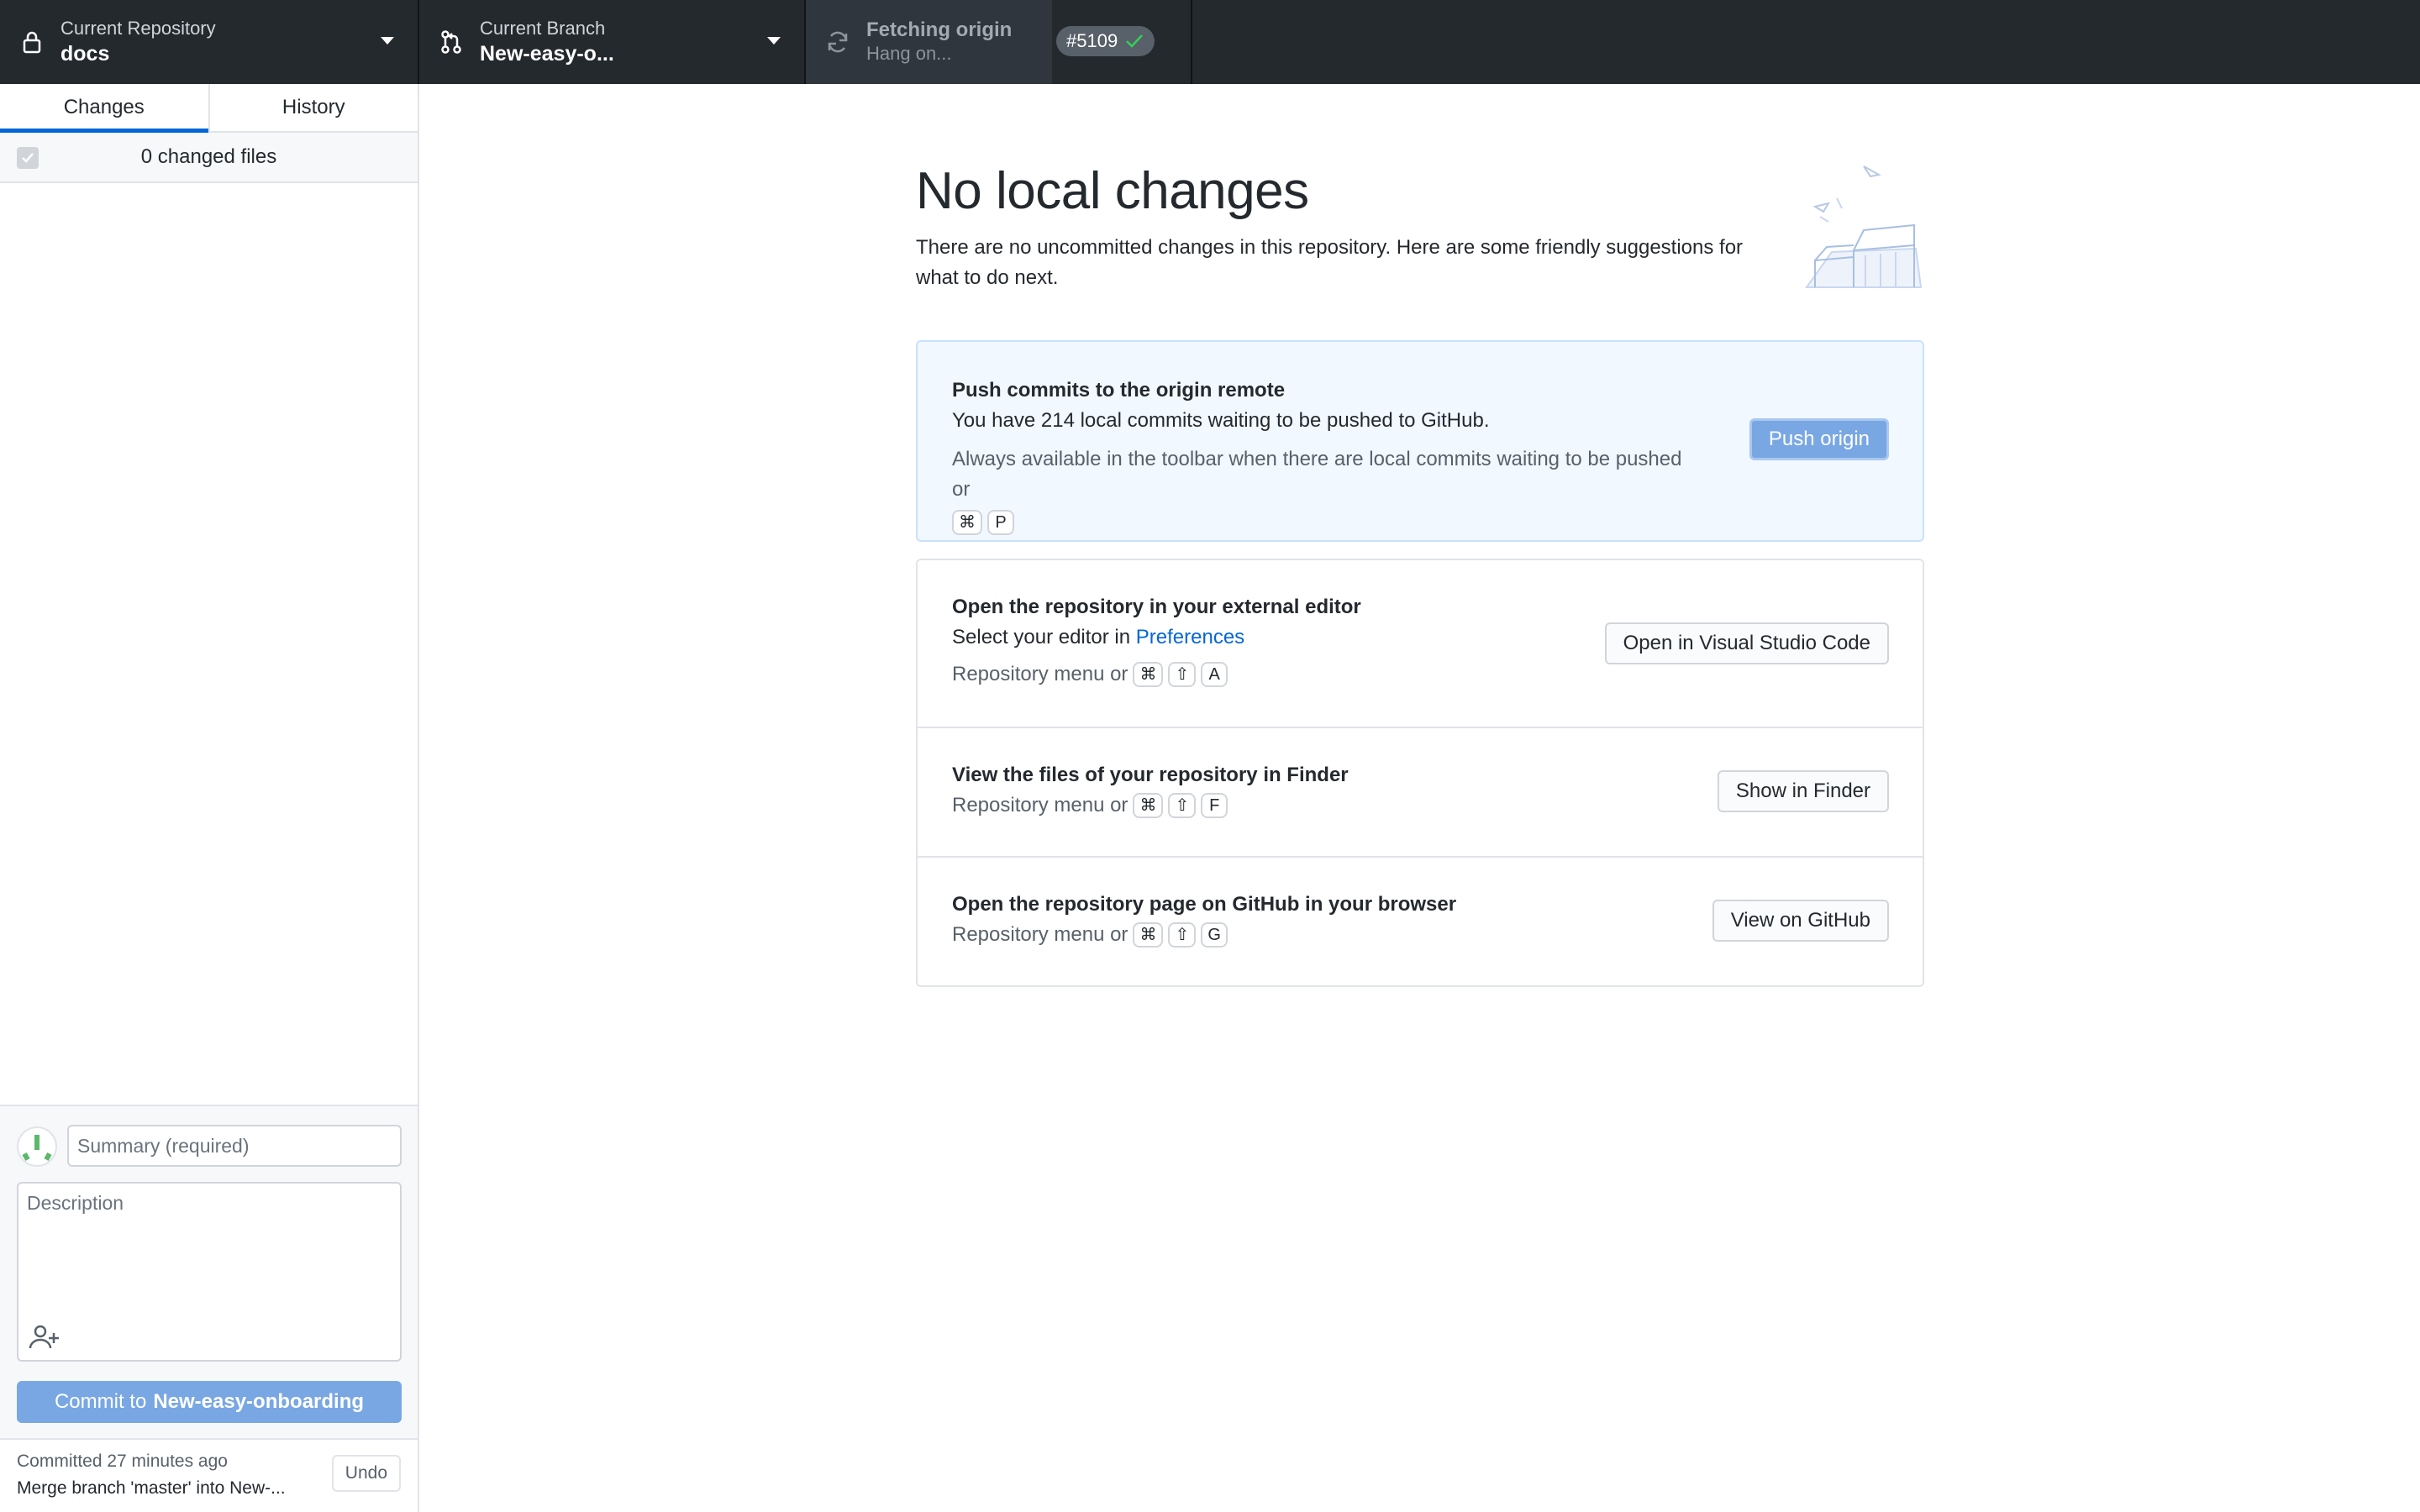 The width and height of the screenshot is (2420, 1512). What do you see at coordinates (259, 1401) in the screenshot?
I see `commit-button-branch: New-easy-onboarding` at bounding box center [259, 1401].